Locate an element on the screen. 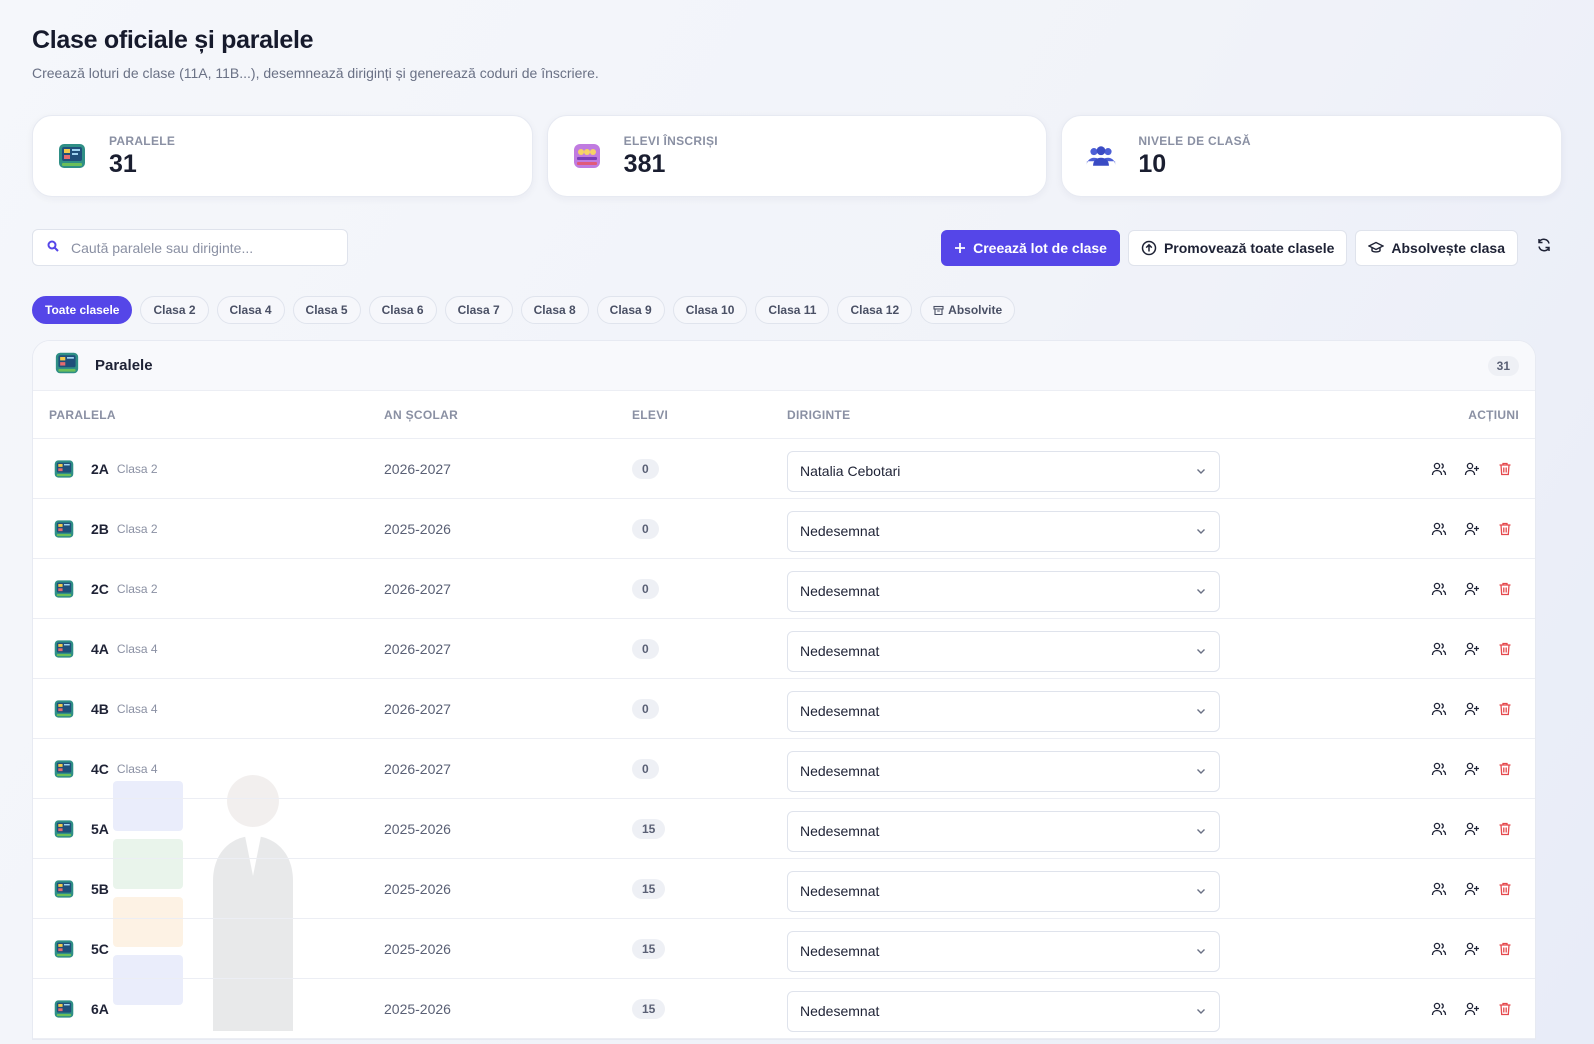 The width and height of the screenshot is (1594, 1044). filter-chip-clasa-6: Clasa 6 is located at coordinates (402, 310).